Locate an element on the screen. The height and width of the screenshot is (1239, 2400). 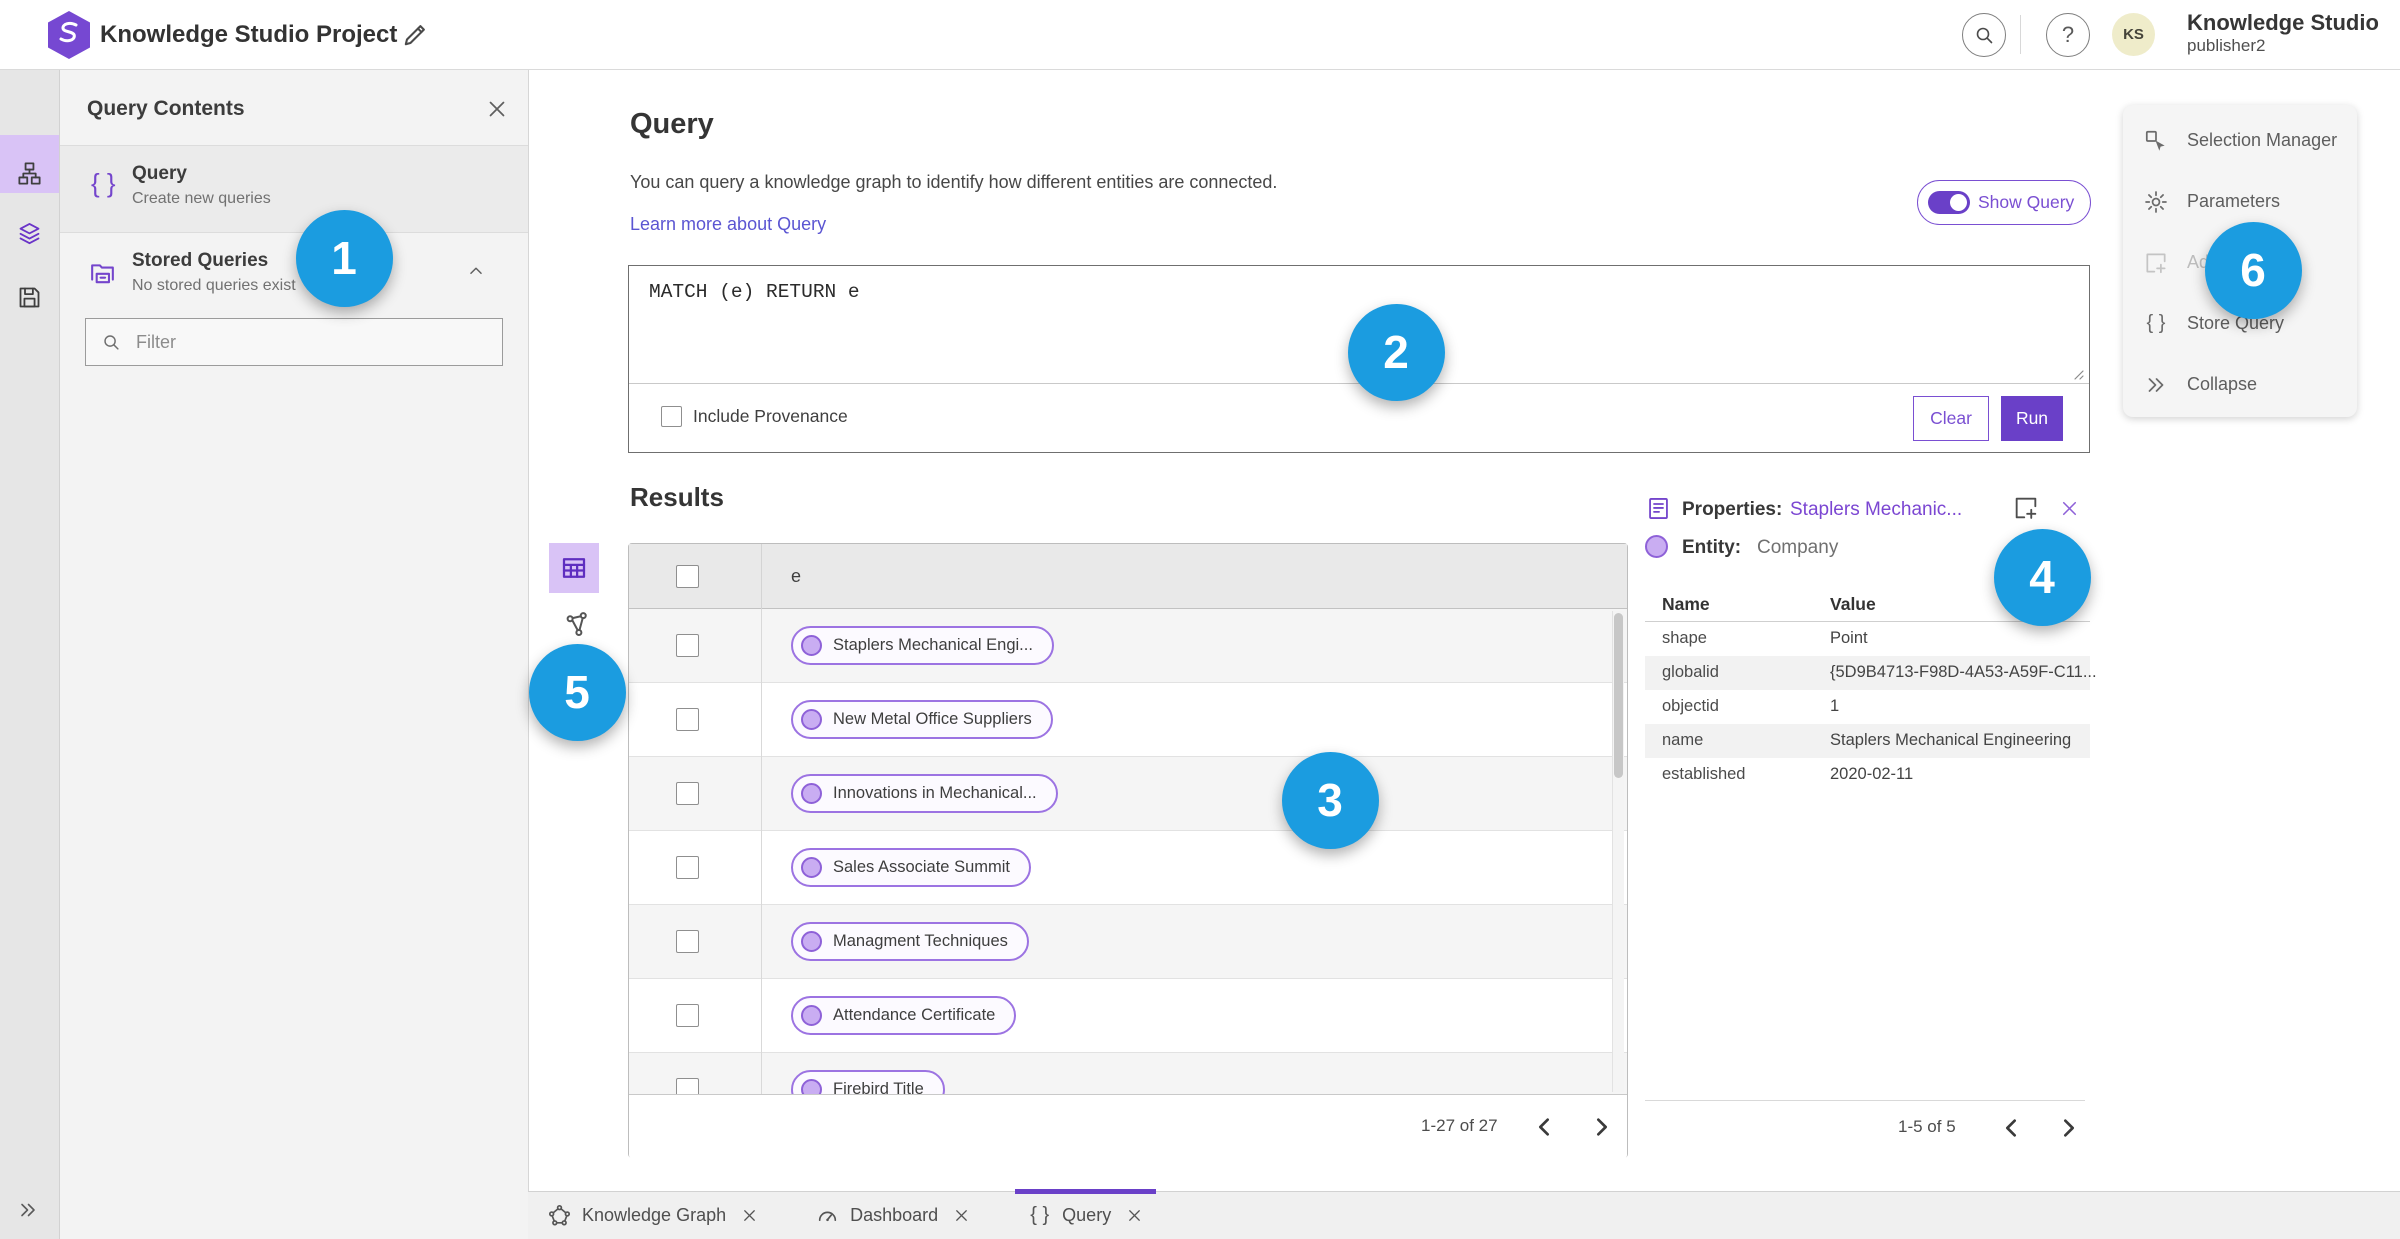
toggle-track is located at coordinates (1949, 202).